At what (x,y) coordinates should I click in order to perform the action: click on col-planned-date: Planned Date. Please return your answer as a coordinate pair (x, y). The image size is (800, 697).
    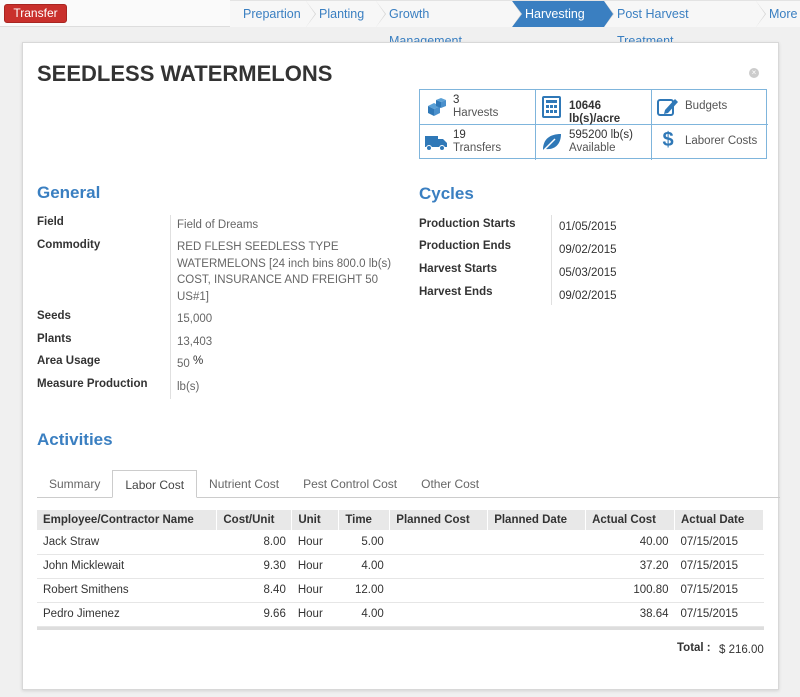
    Looking at the image, I should click on (537, 520).